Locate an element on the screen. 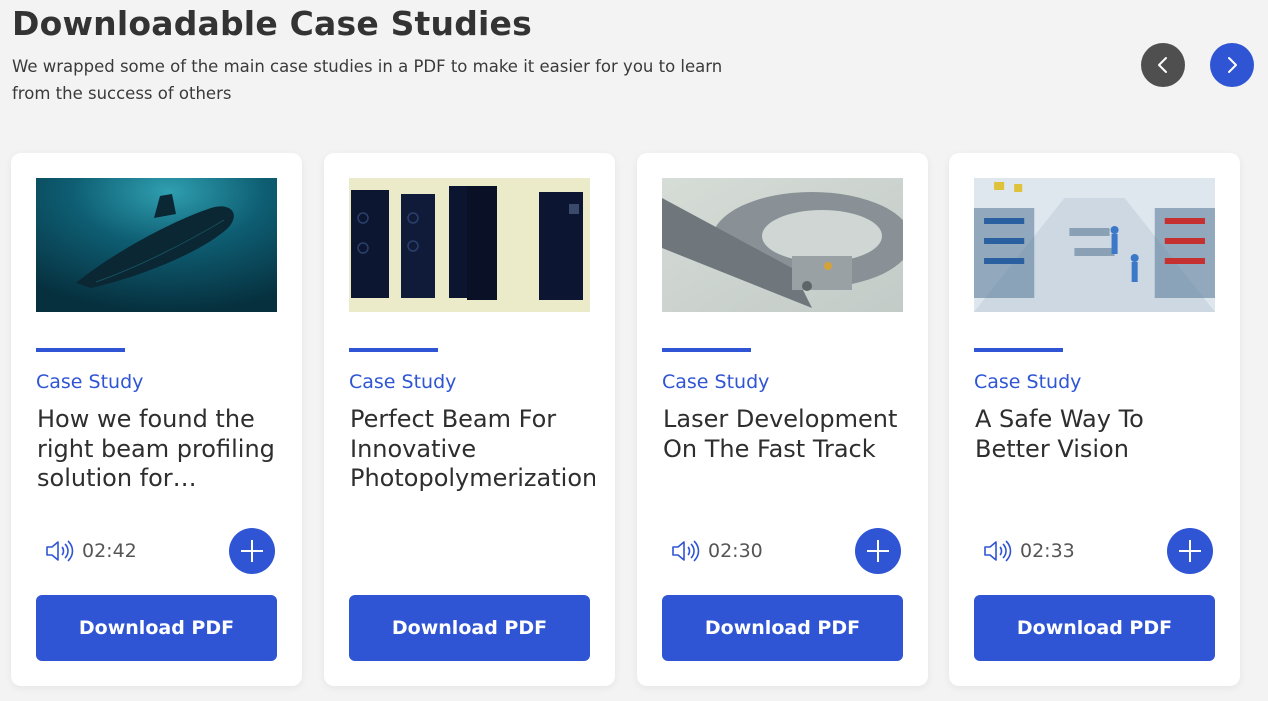  audio-info: 02:42 is located at coordinates (90, 551).